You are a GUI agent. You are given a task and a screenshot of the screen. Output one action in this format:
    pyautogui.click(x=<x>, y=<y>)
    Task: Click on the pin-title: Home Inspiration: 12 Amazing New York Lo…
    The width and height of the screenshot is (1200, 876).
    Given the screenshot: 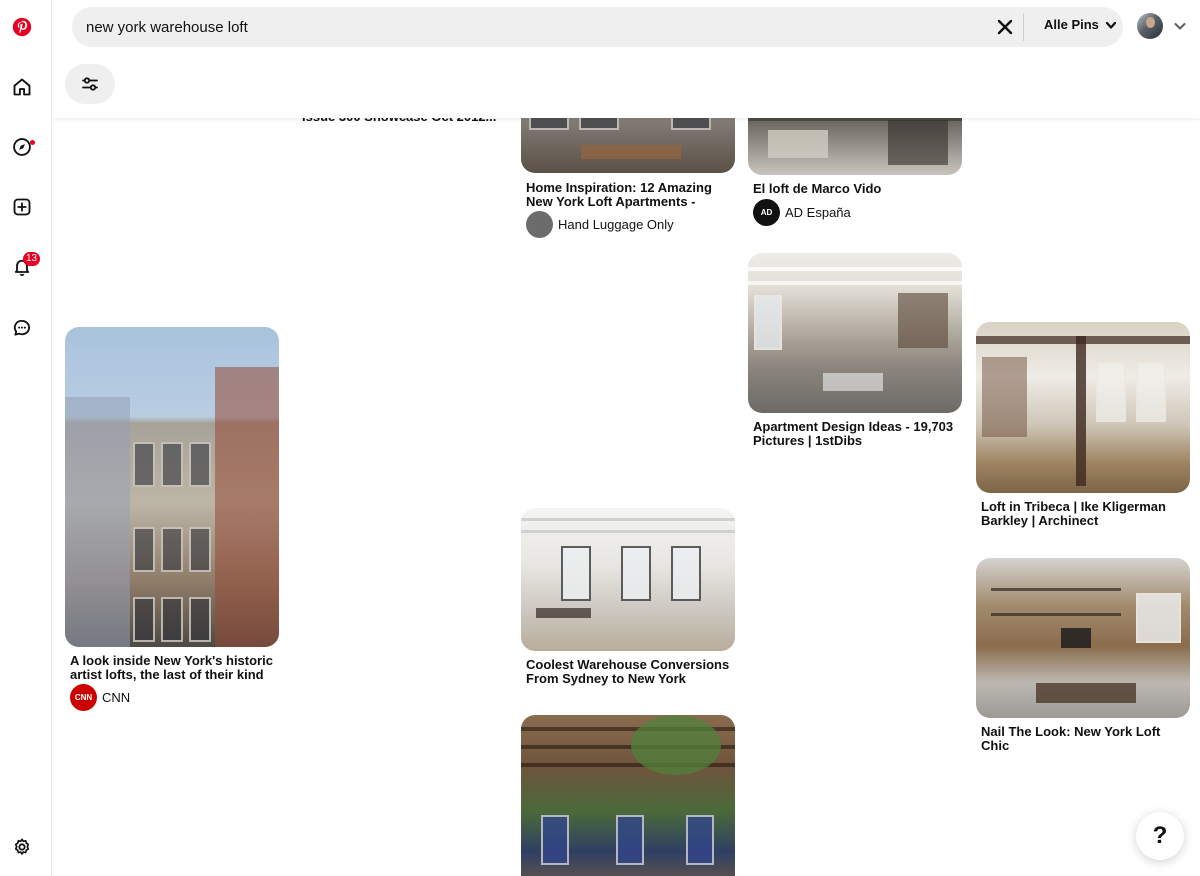 What is the action you would take?
    pyautogui.click(x=619, y=195)
    